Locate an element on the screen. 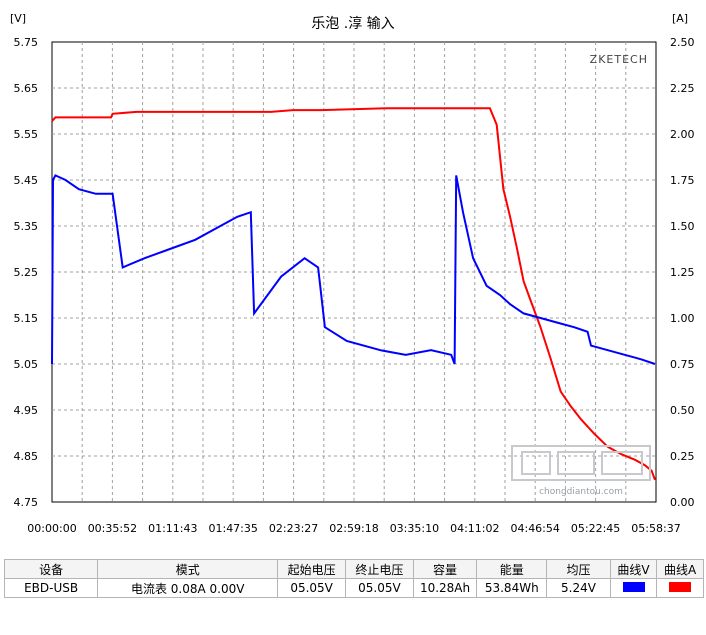 This screenshot has width=706, height=635. y-left-tick-label: 4.95 is located at coordinates (26, 410).